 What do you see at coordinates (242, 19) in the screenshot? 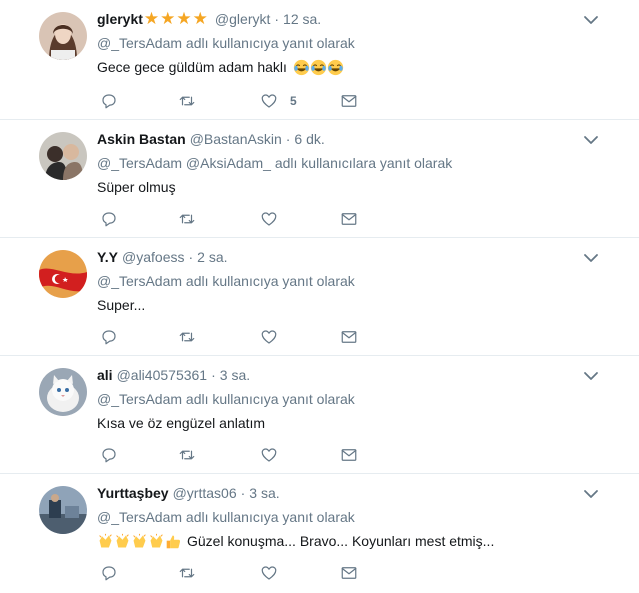
I see `user-handle: @glerykt` at bounding box center [242, 19].